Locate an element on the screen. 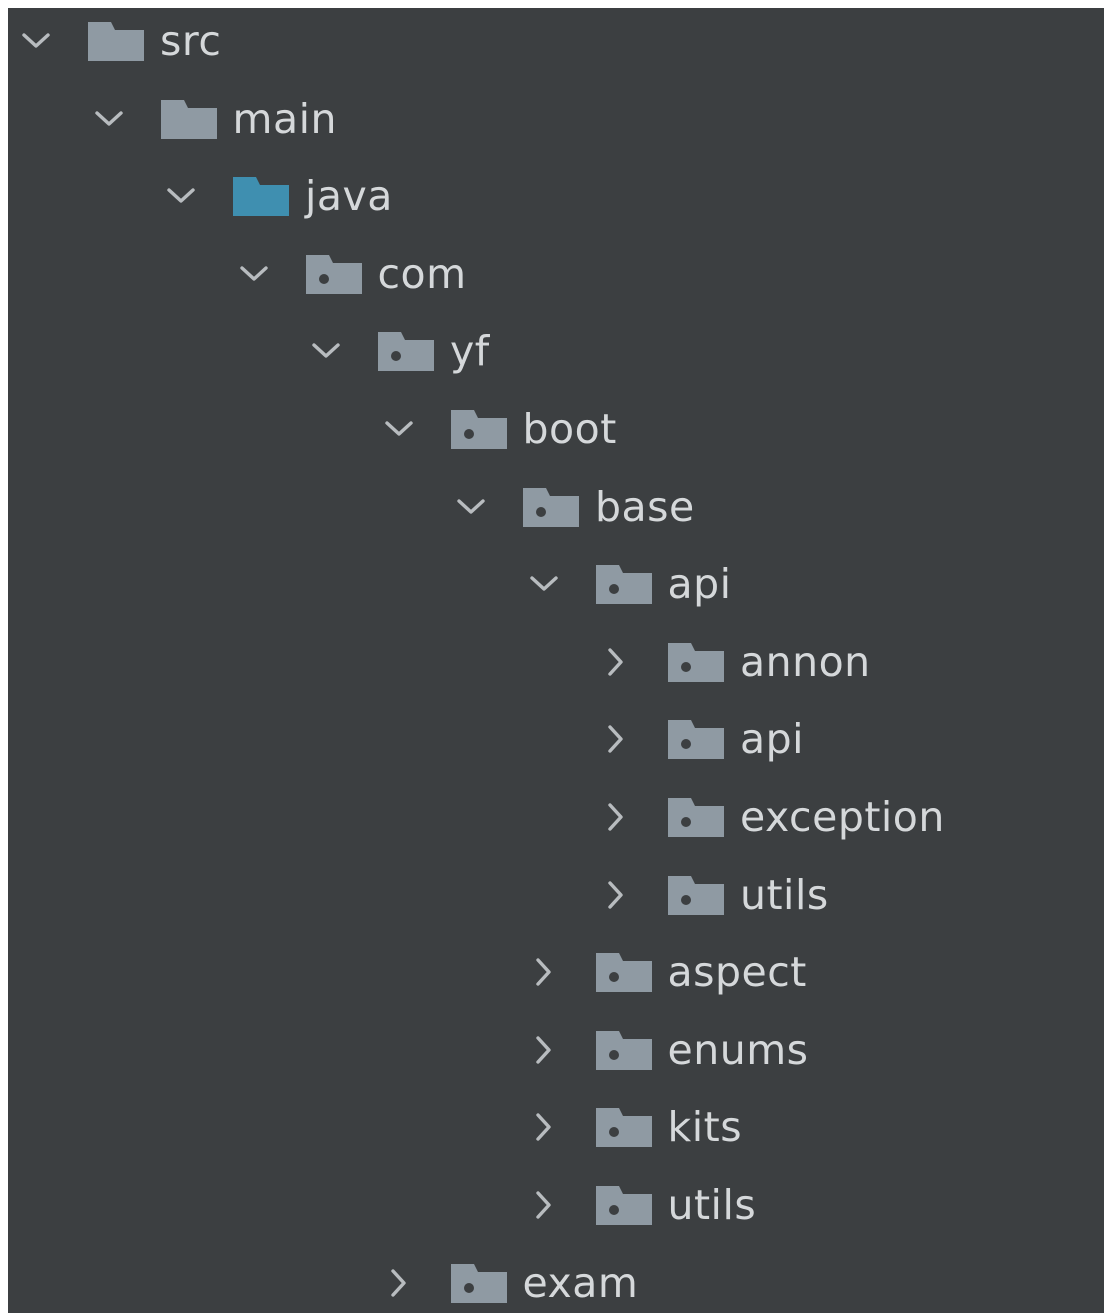  tree-node-java: java is located at coordinates (277, 196).